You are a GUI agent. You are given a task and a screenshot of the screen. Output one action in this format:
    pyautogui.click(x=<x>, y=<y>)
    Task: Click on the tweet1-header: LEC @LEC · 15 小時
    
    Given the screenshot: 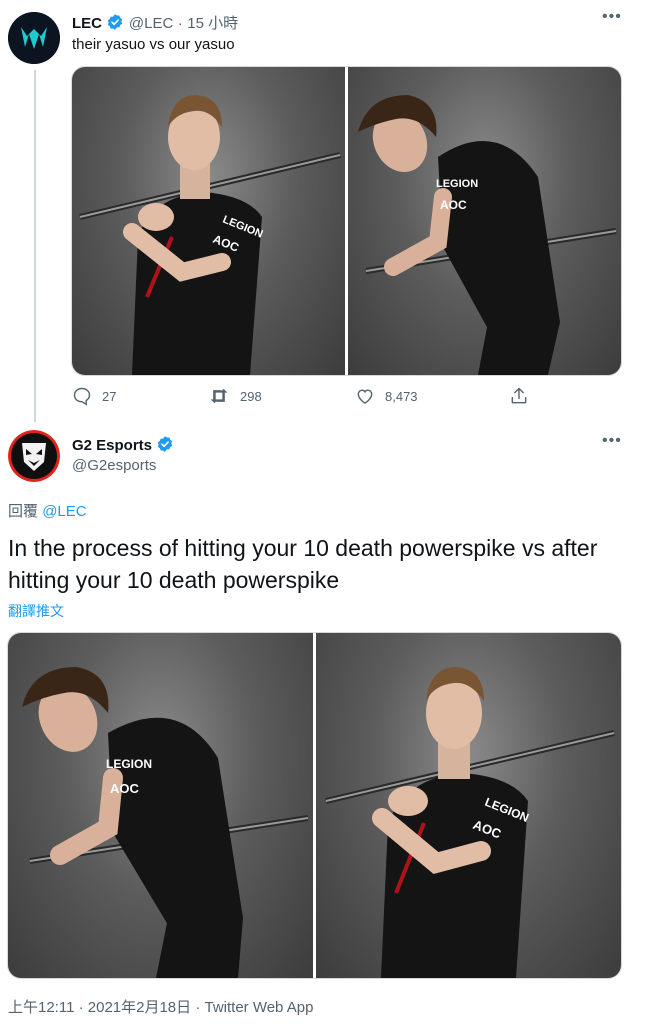 What is the action you would take?
    pyautogui.click(x=155, y=22)
    